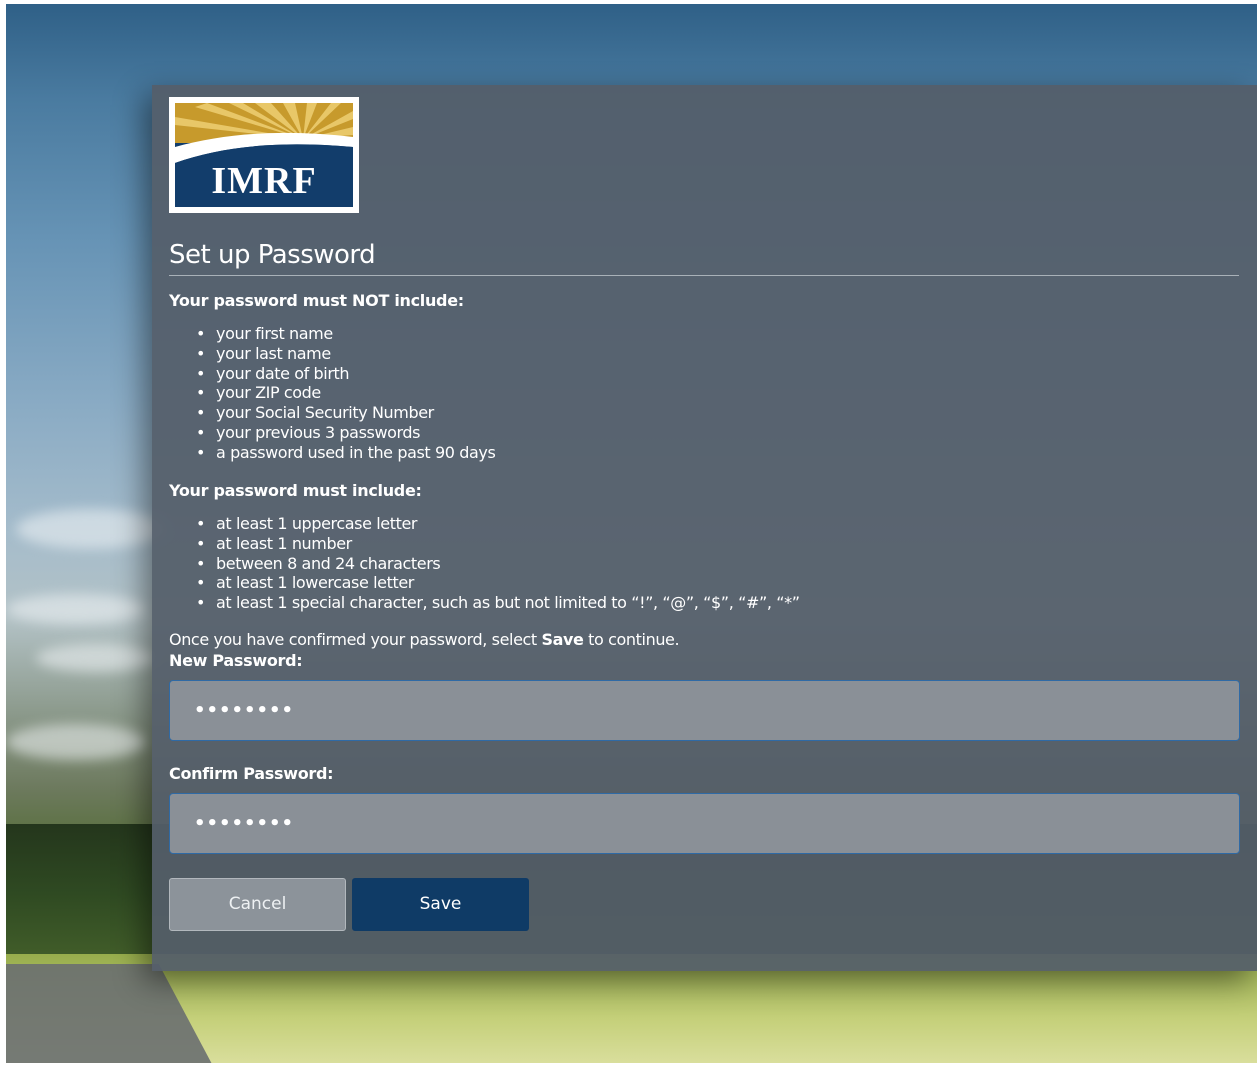 The height and width of the screenshot is (1065, 1257). What do you see at coordinates (631, 639) in the screenshot?
I see `instruction-text-end: to continue.` at bounding box center [631, 639].